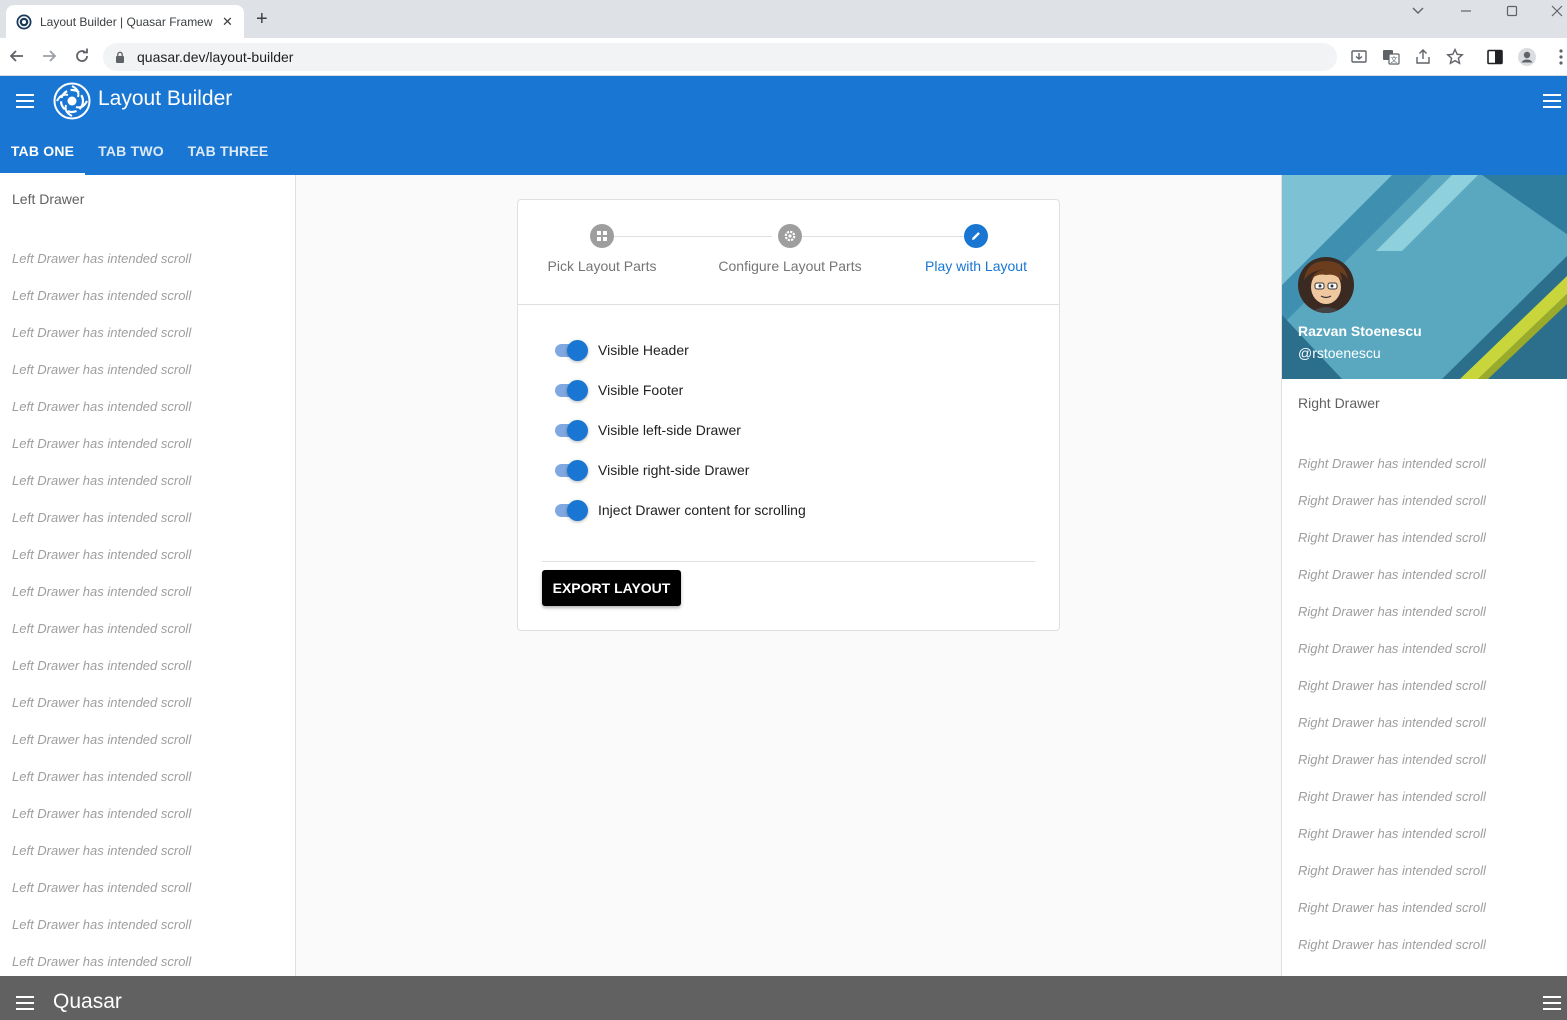 Image resolution: width=1567 pixels, height=1020 pixels. I want to click on profile-name: Razvan Stoenescu, so click(1360, 331).